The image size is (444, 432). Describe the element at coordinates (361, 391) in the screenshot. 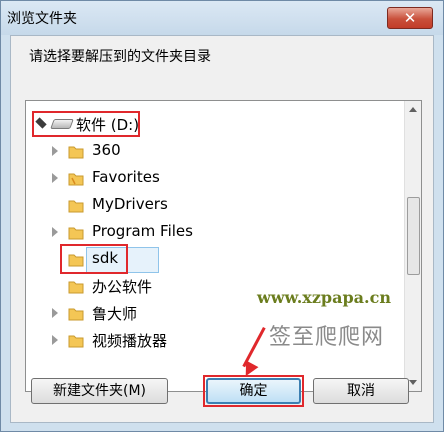

I see `cancel-button: 取消` at that location.